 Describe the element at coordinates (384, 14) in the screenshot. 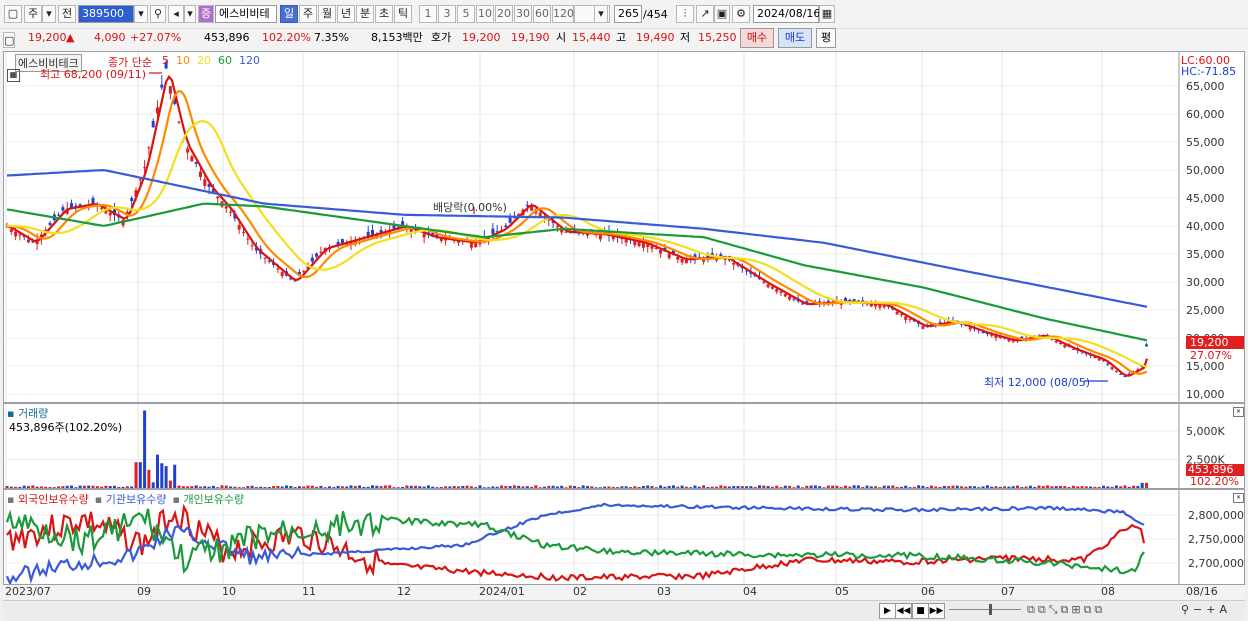

I see `period-button: 초` at that location.